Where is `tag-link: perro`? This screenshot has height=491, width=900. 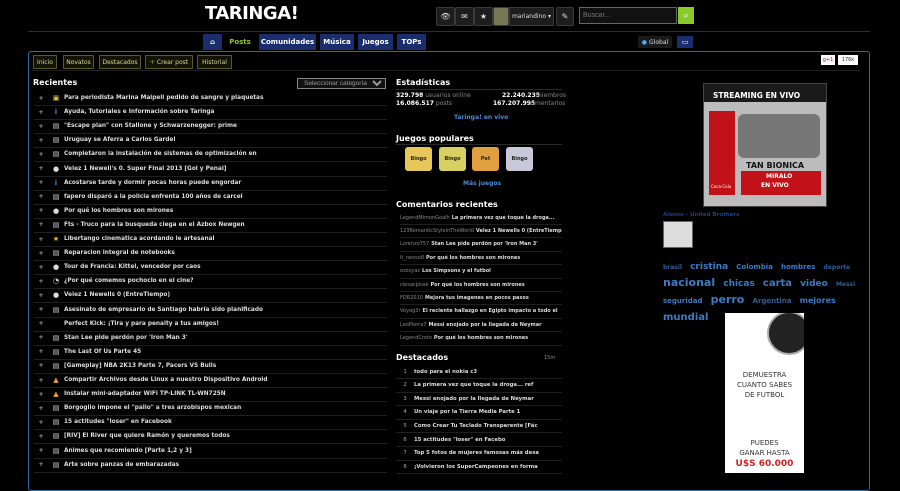
tag-link: perro is located at coordinates (728, 299).